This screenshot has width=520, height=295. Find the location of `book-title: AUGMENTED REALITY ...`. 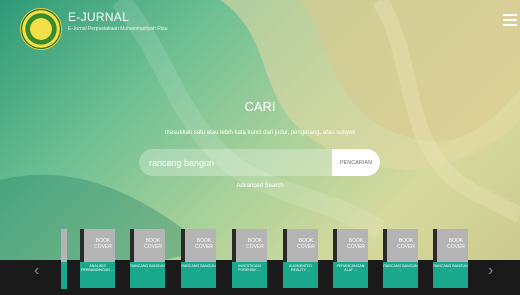

book-title: AUGMENTED REALITY ... is located at coordinates (300, 275).